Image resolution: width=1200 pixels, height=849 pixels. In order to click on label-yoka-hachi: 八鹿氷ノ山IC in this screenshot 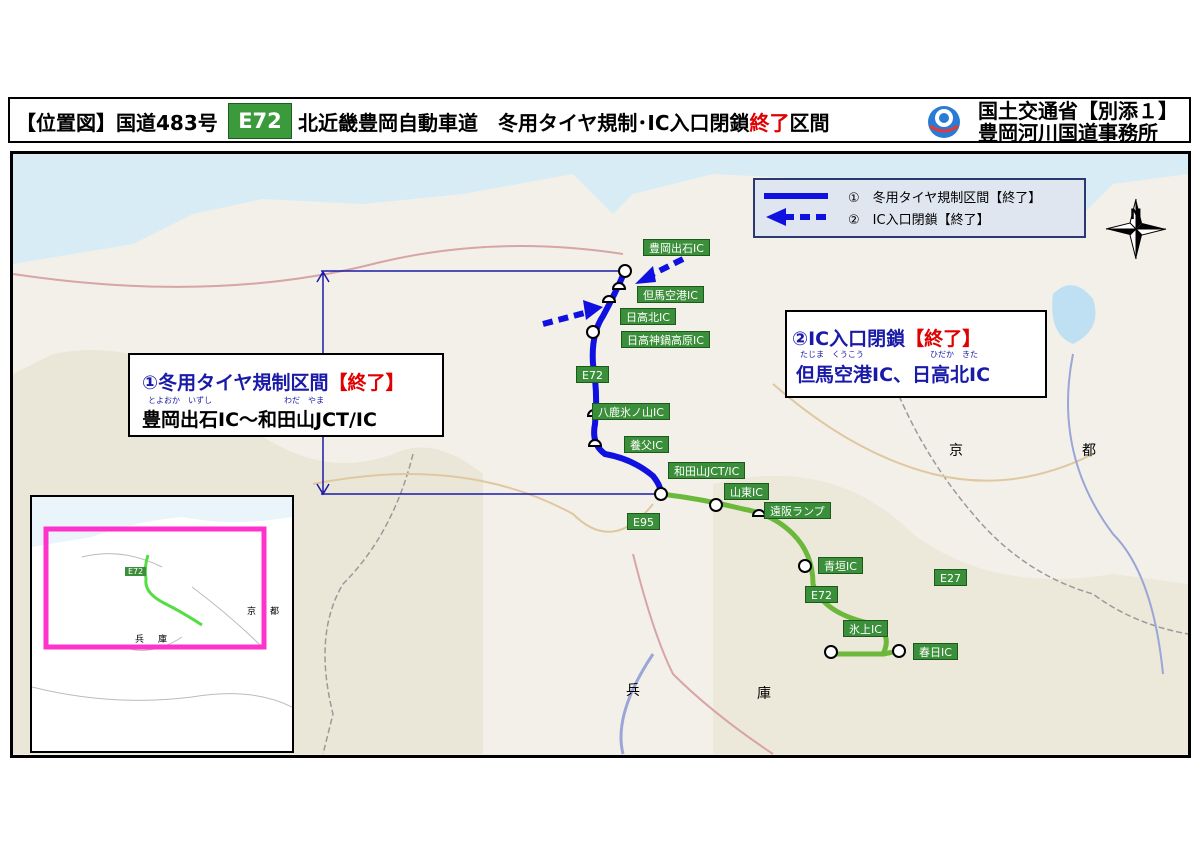, I will do `click(631, 411)`.